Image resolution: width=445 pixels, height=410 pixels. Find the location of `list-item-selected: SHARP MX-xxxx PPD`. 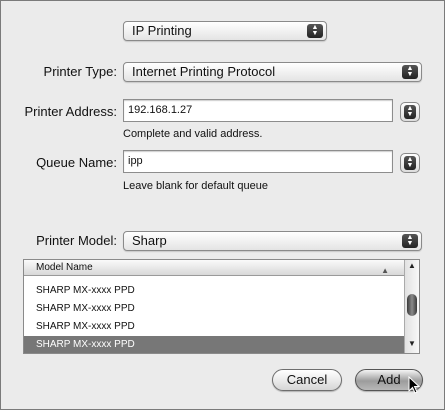

list-item-selected: SHARP MX-xxxx PPD is located at coordinates (214, 344).